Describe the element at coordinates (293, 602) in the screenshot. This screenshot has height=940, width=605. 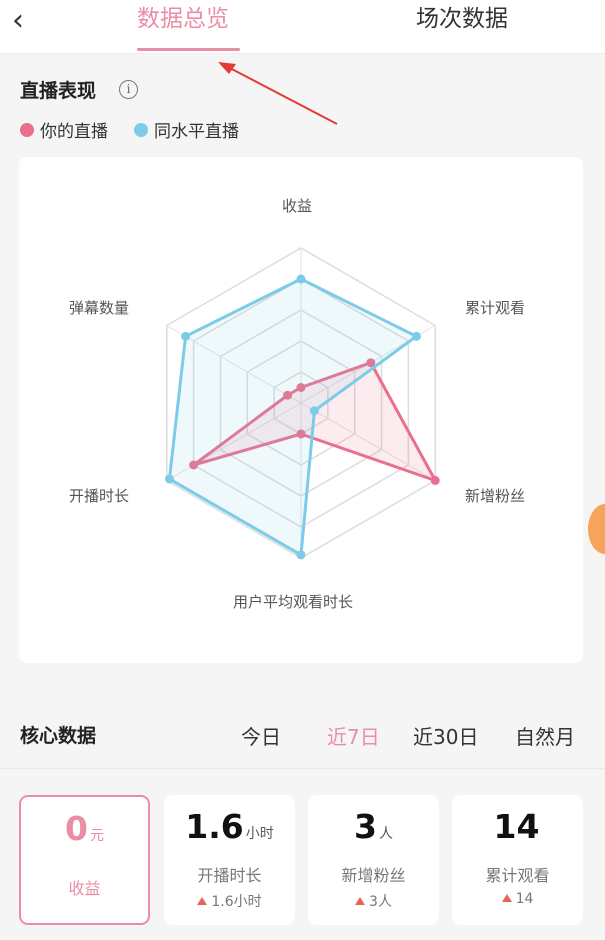
I see `axis-label-avg-watch-time: 用户平均观看时长` at that location.